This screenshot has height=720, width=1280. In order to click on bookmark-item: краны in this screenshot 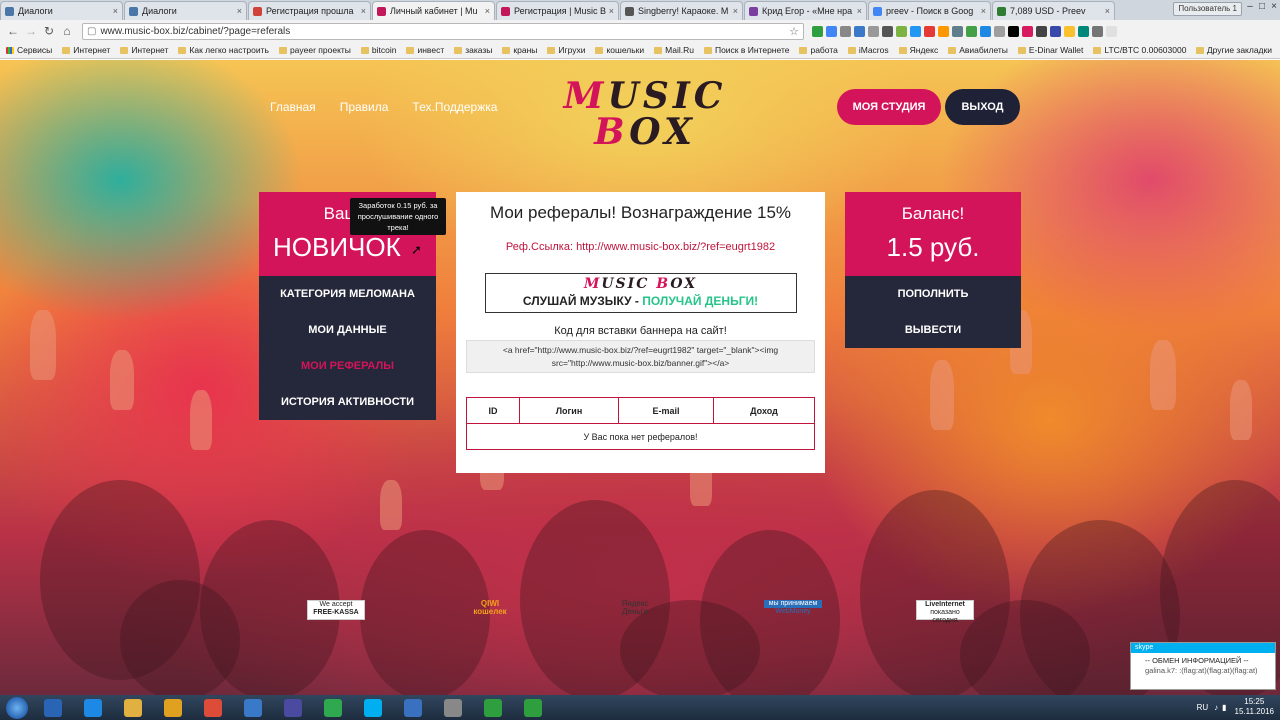, I will do `click(519, 50)`.